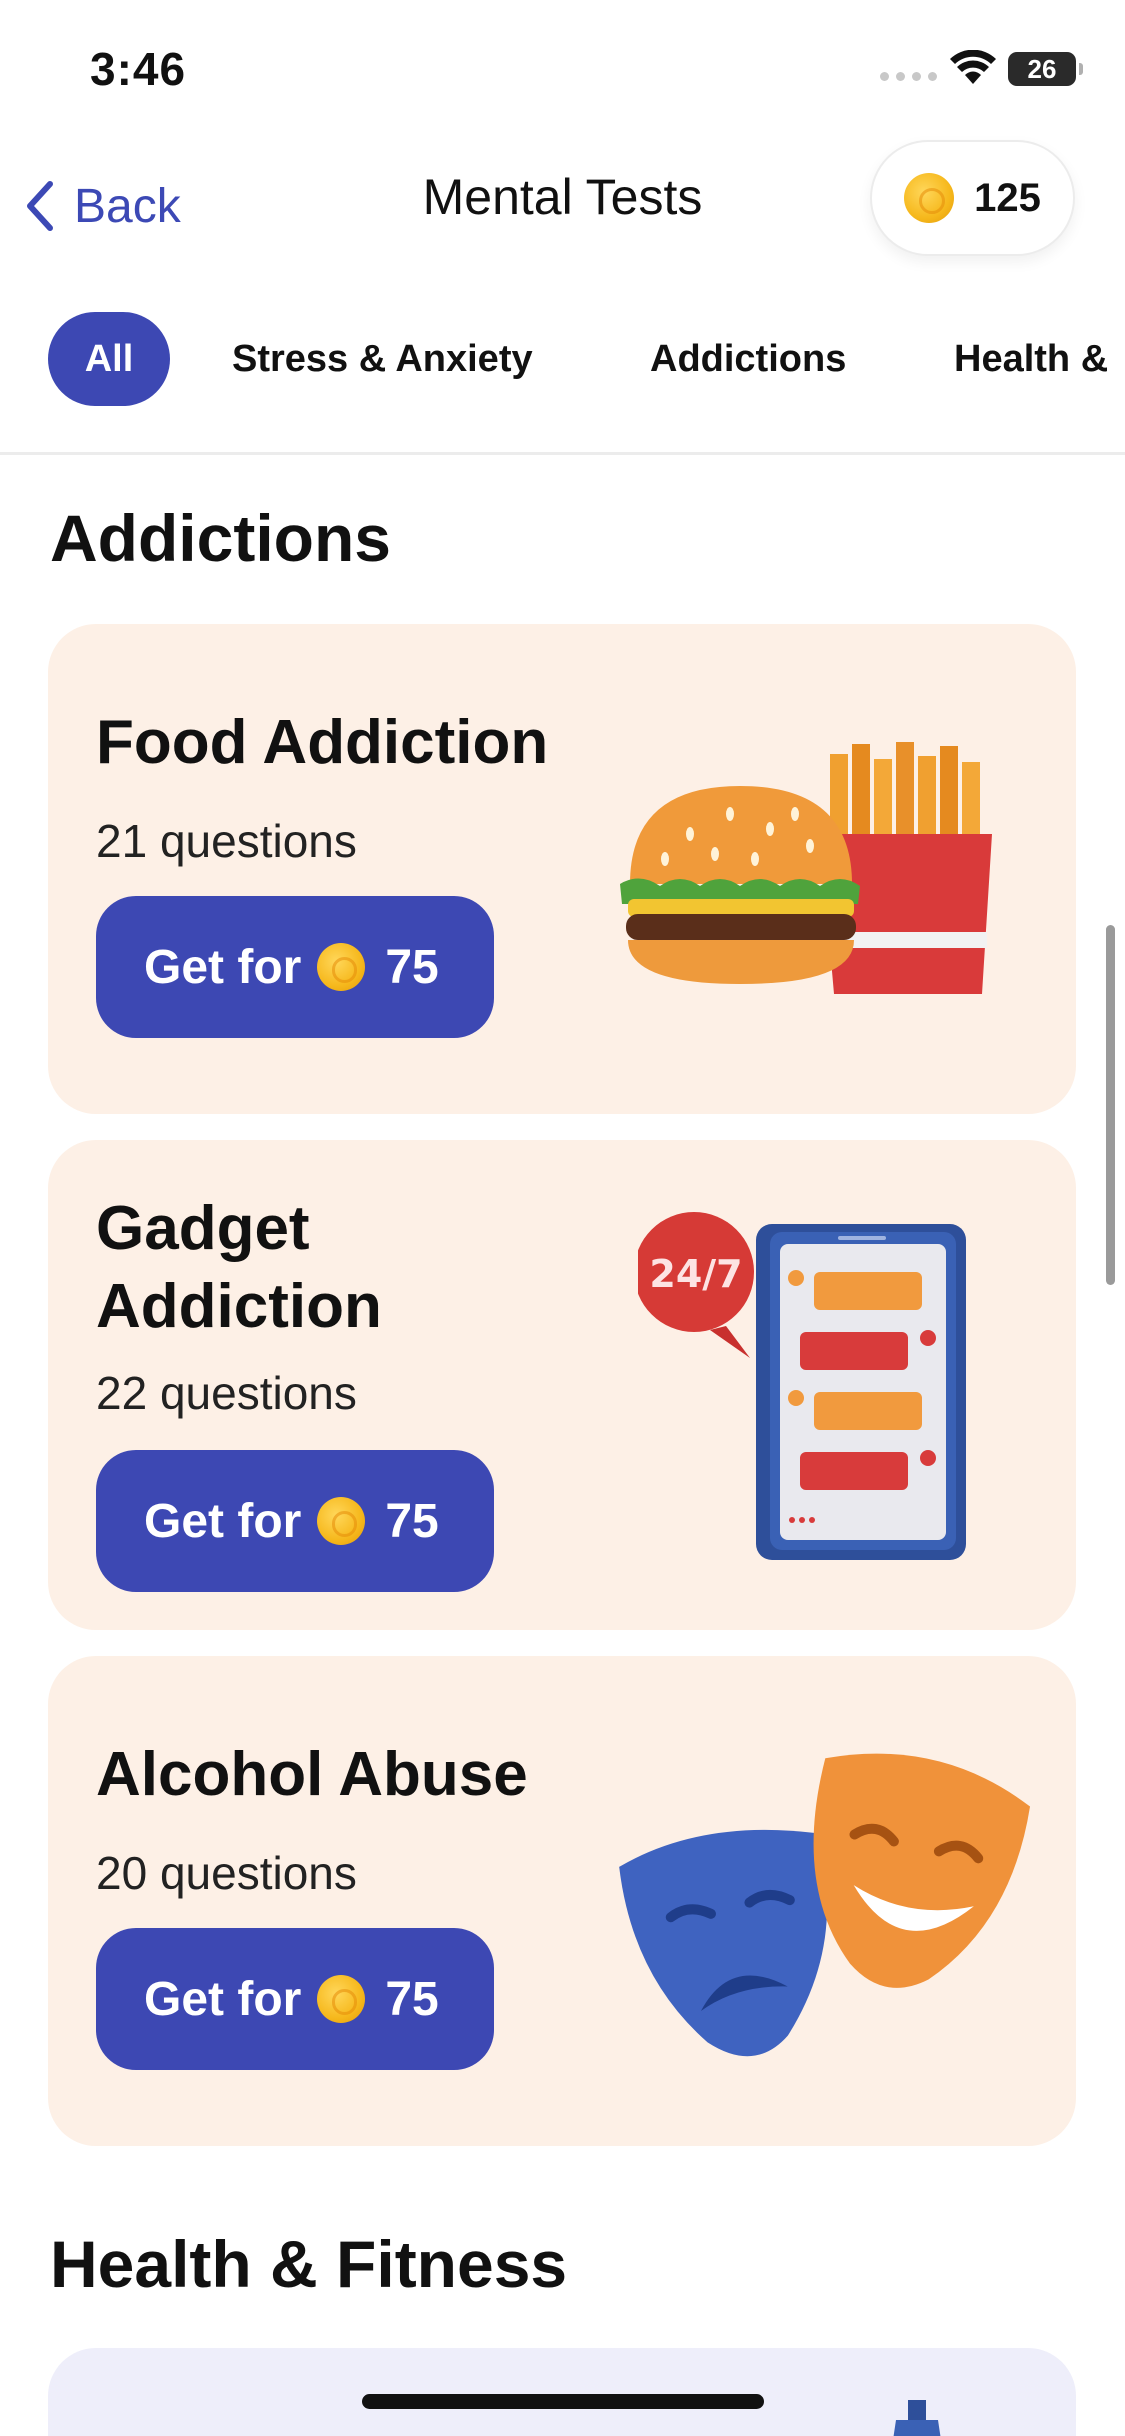 The image size is (1125, 2436). What do you see at coordinates (127, 206) in the screenshot?
I see `back-label: Back` at bounding box center [127, 206].